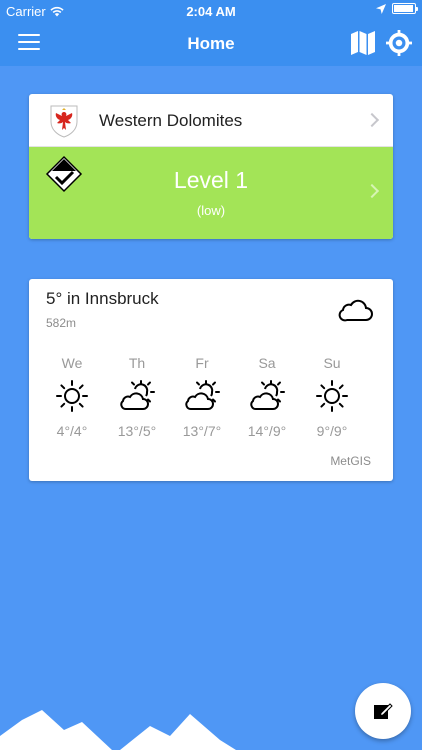  What do you see at coordinates (72, 363) in the screenshot?
I see `forecast-day-name: We` at bounding box center [72, 363].